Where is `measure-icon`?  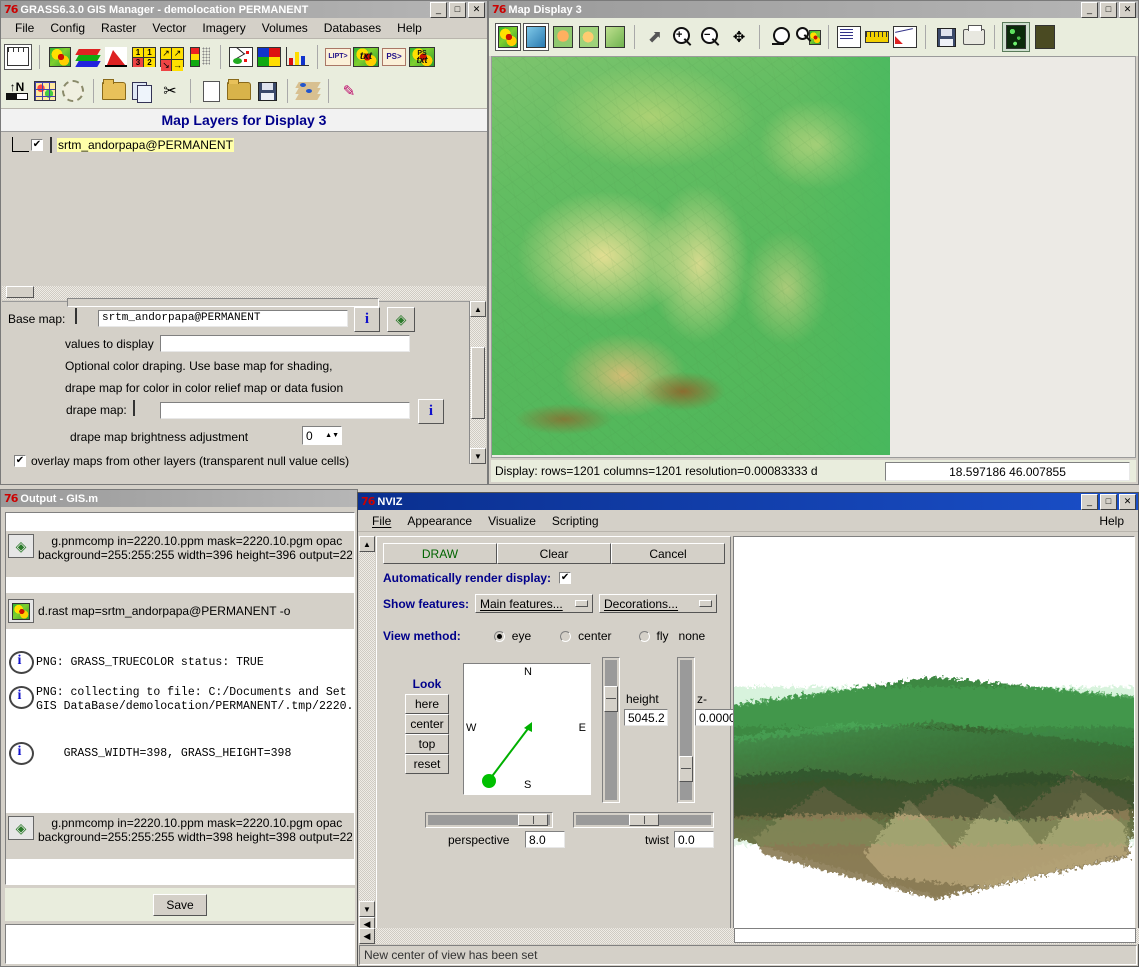 measure-icon is located at coordinates (877, 37).